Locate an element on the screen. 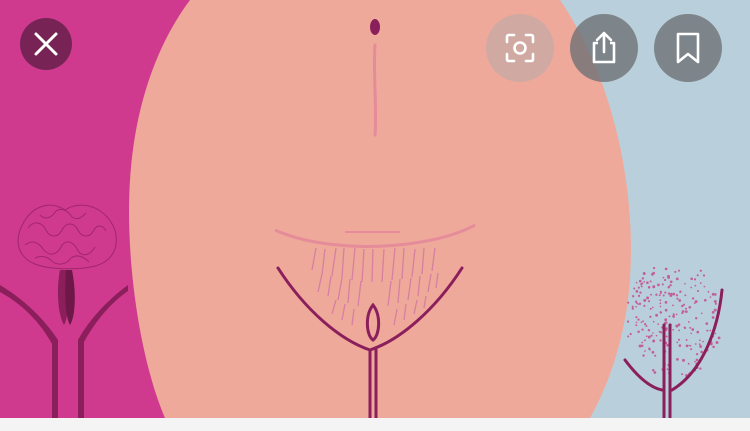  visual-search-button is located at coordinates (520, 48).